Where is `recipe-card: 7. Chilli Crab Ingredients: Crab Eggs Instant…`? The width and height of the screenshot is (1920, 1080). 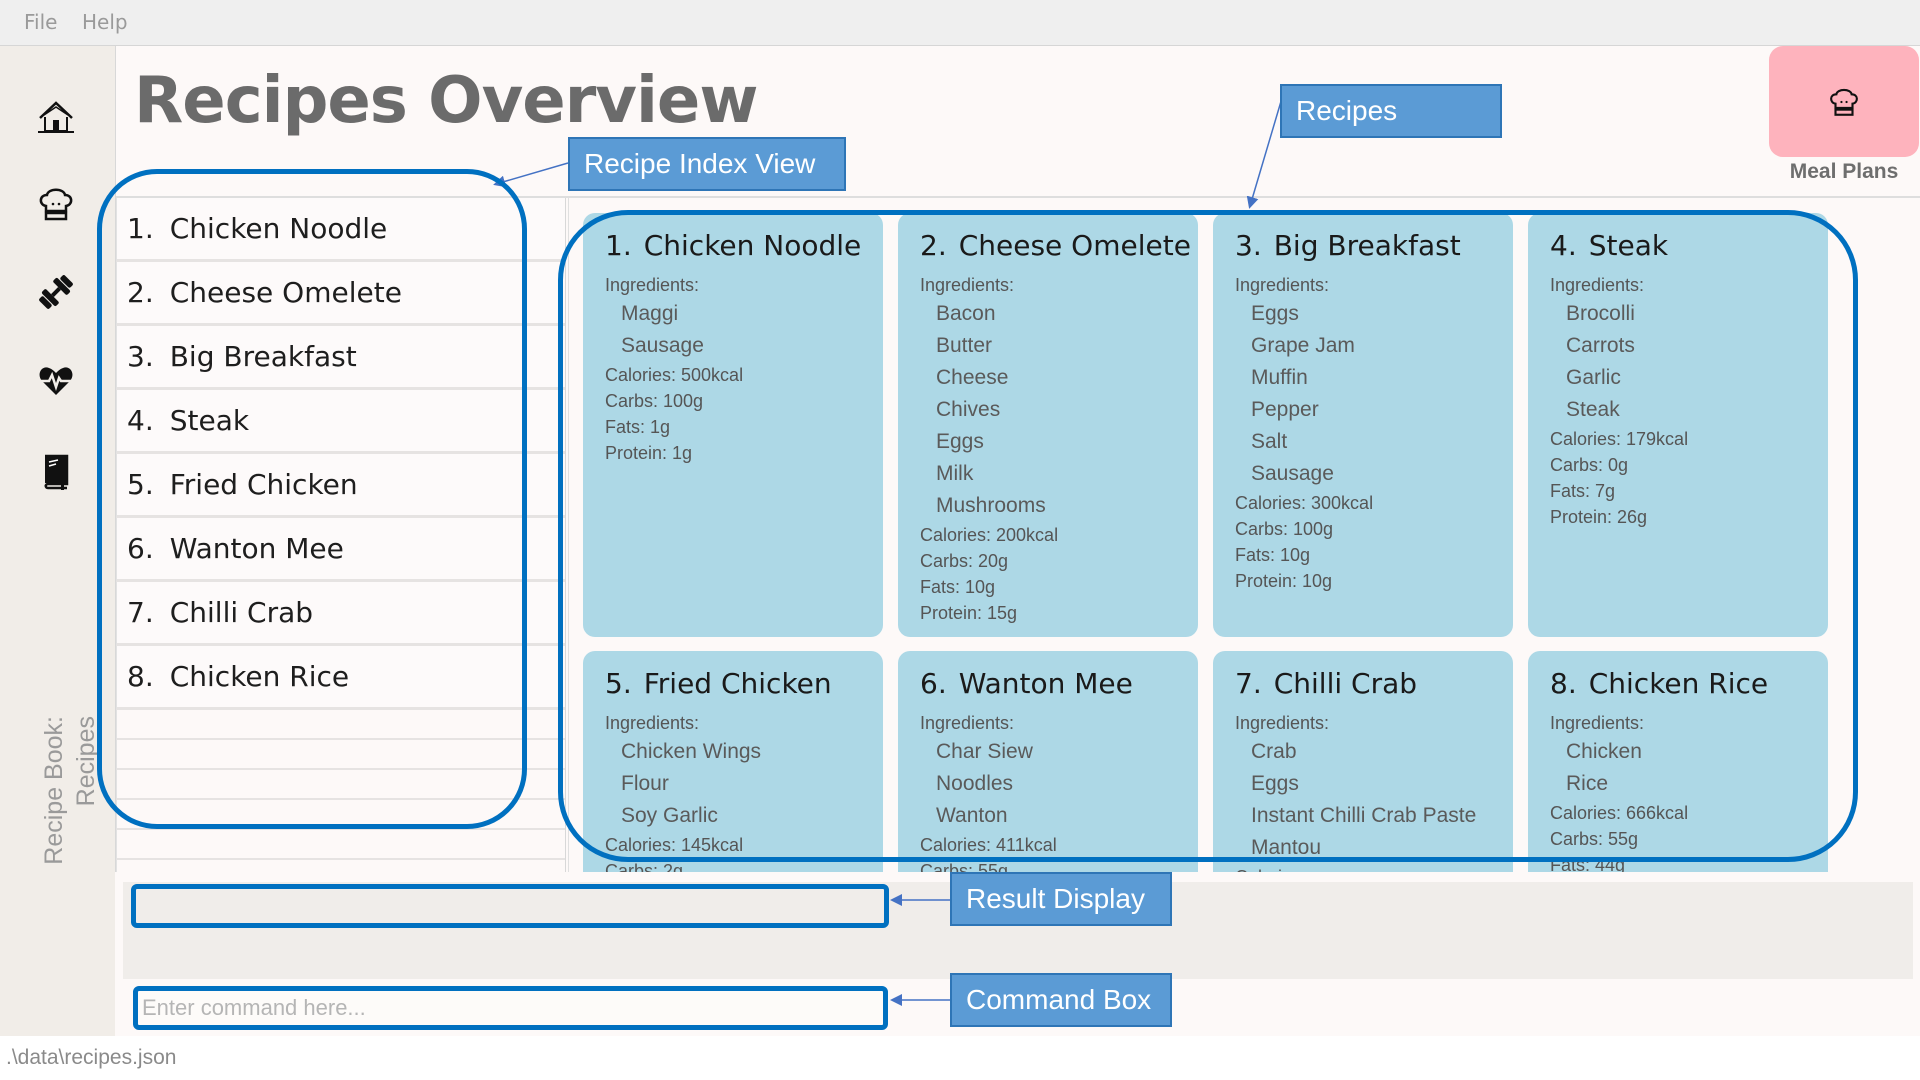 recipe-card: 7. Chilli Crab Ingredients: Crab Eggs Instant… is located at coordinates (1363, 761).